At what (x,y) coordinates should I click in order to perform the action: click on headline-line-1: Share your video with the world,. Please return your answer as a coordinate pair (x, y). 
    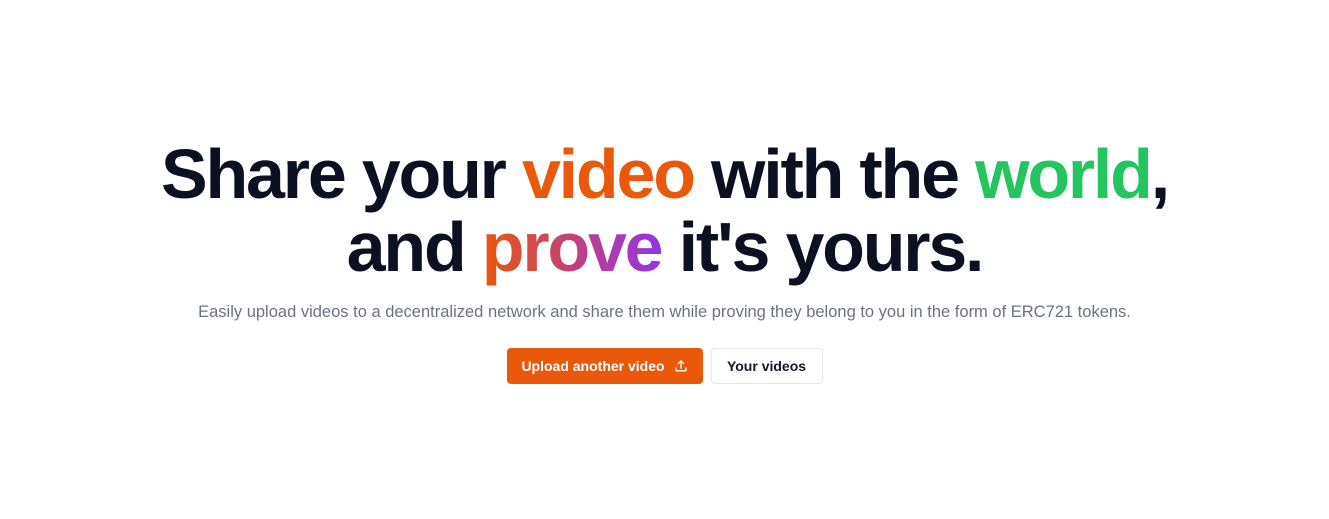
    Looking at the image, I should click on (664, 174).